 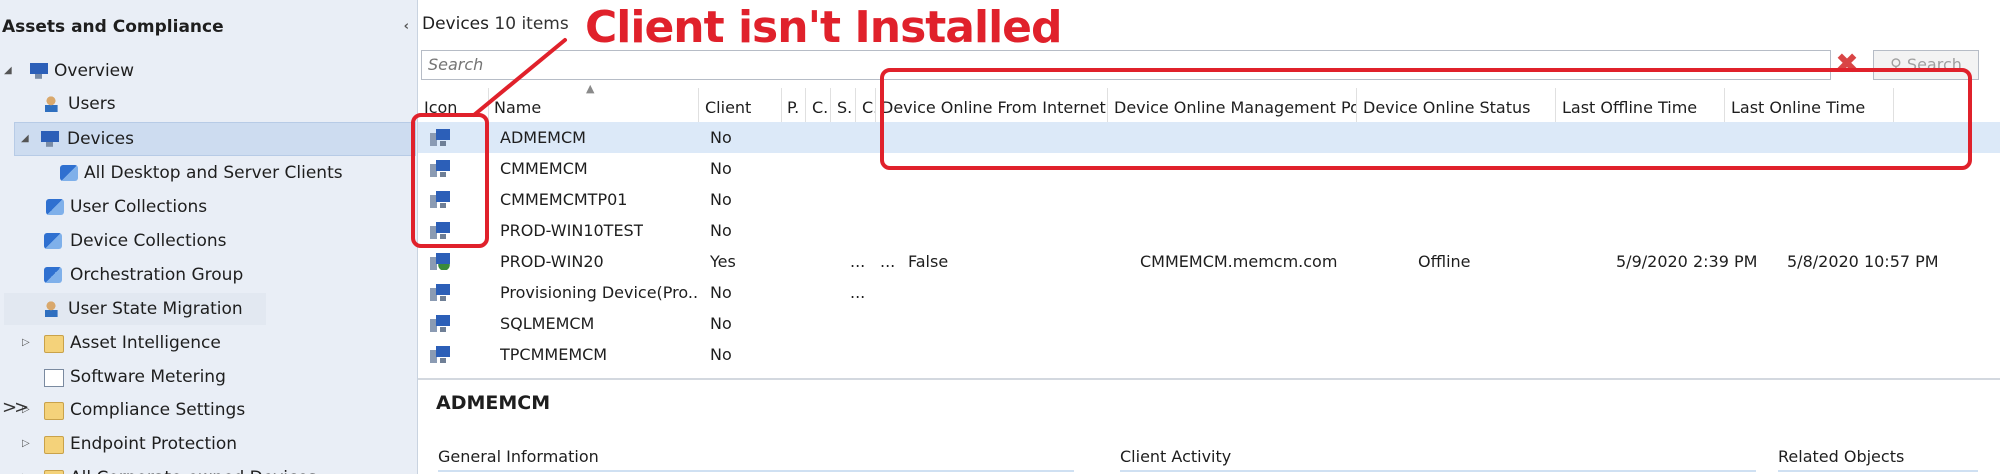 What do you see at coordinates (215, 139) in the screenshot?
I see `nav-item-devices: ◢ Devices` at bounding box center [215, 139].